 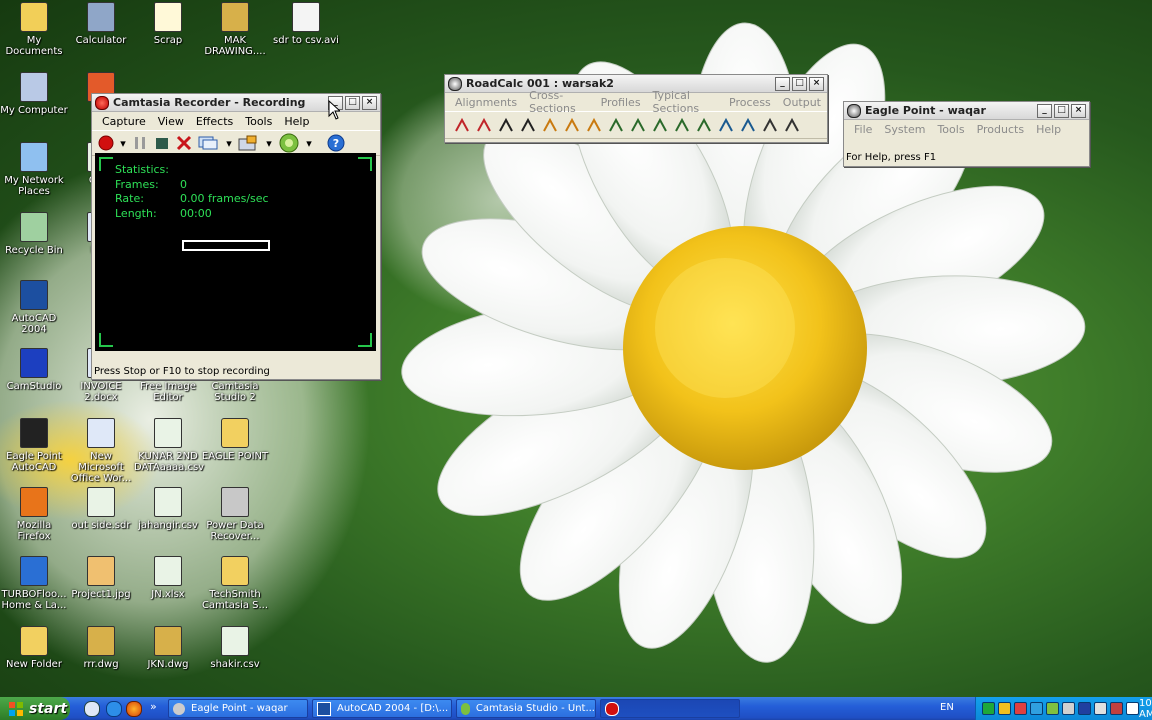 What do you see at coordinates (486, 102) in the screenshot?
I see `menu-alignments: Alignments` at bounding box center [486, 102].